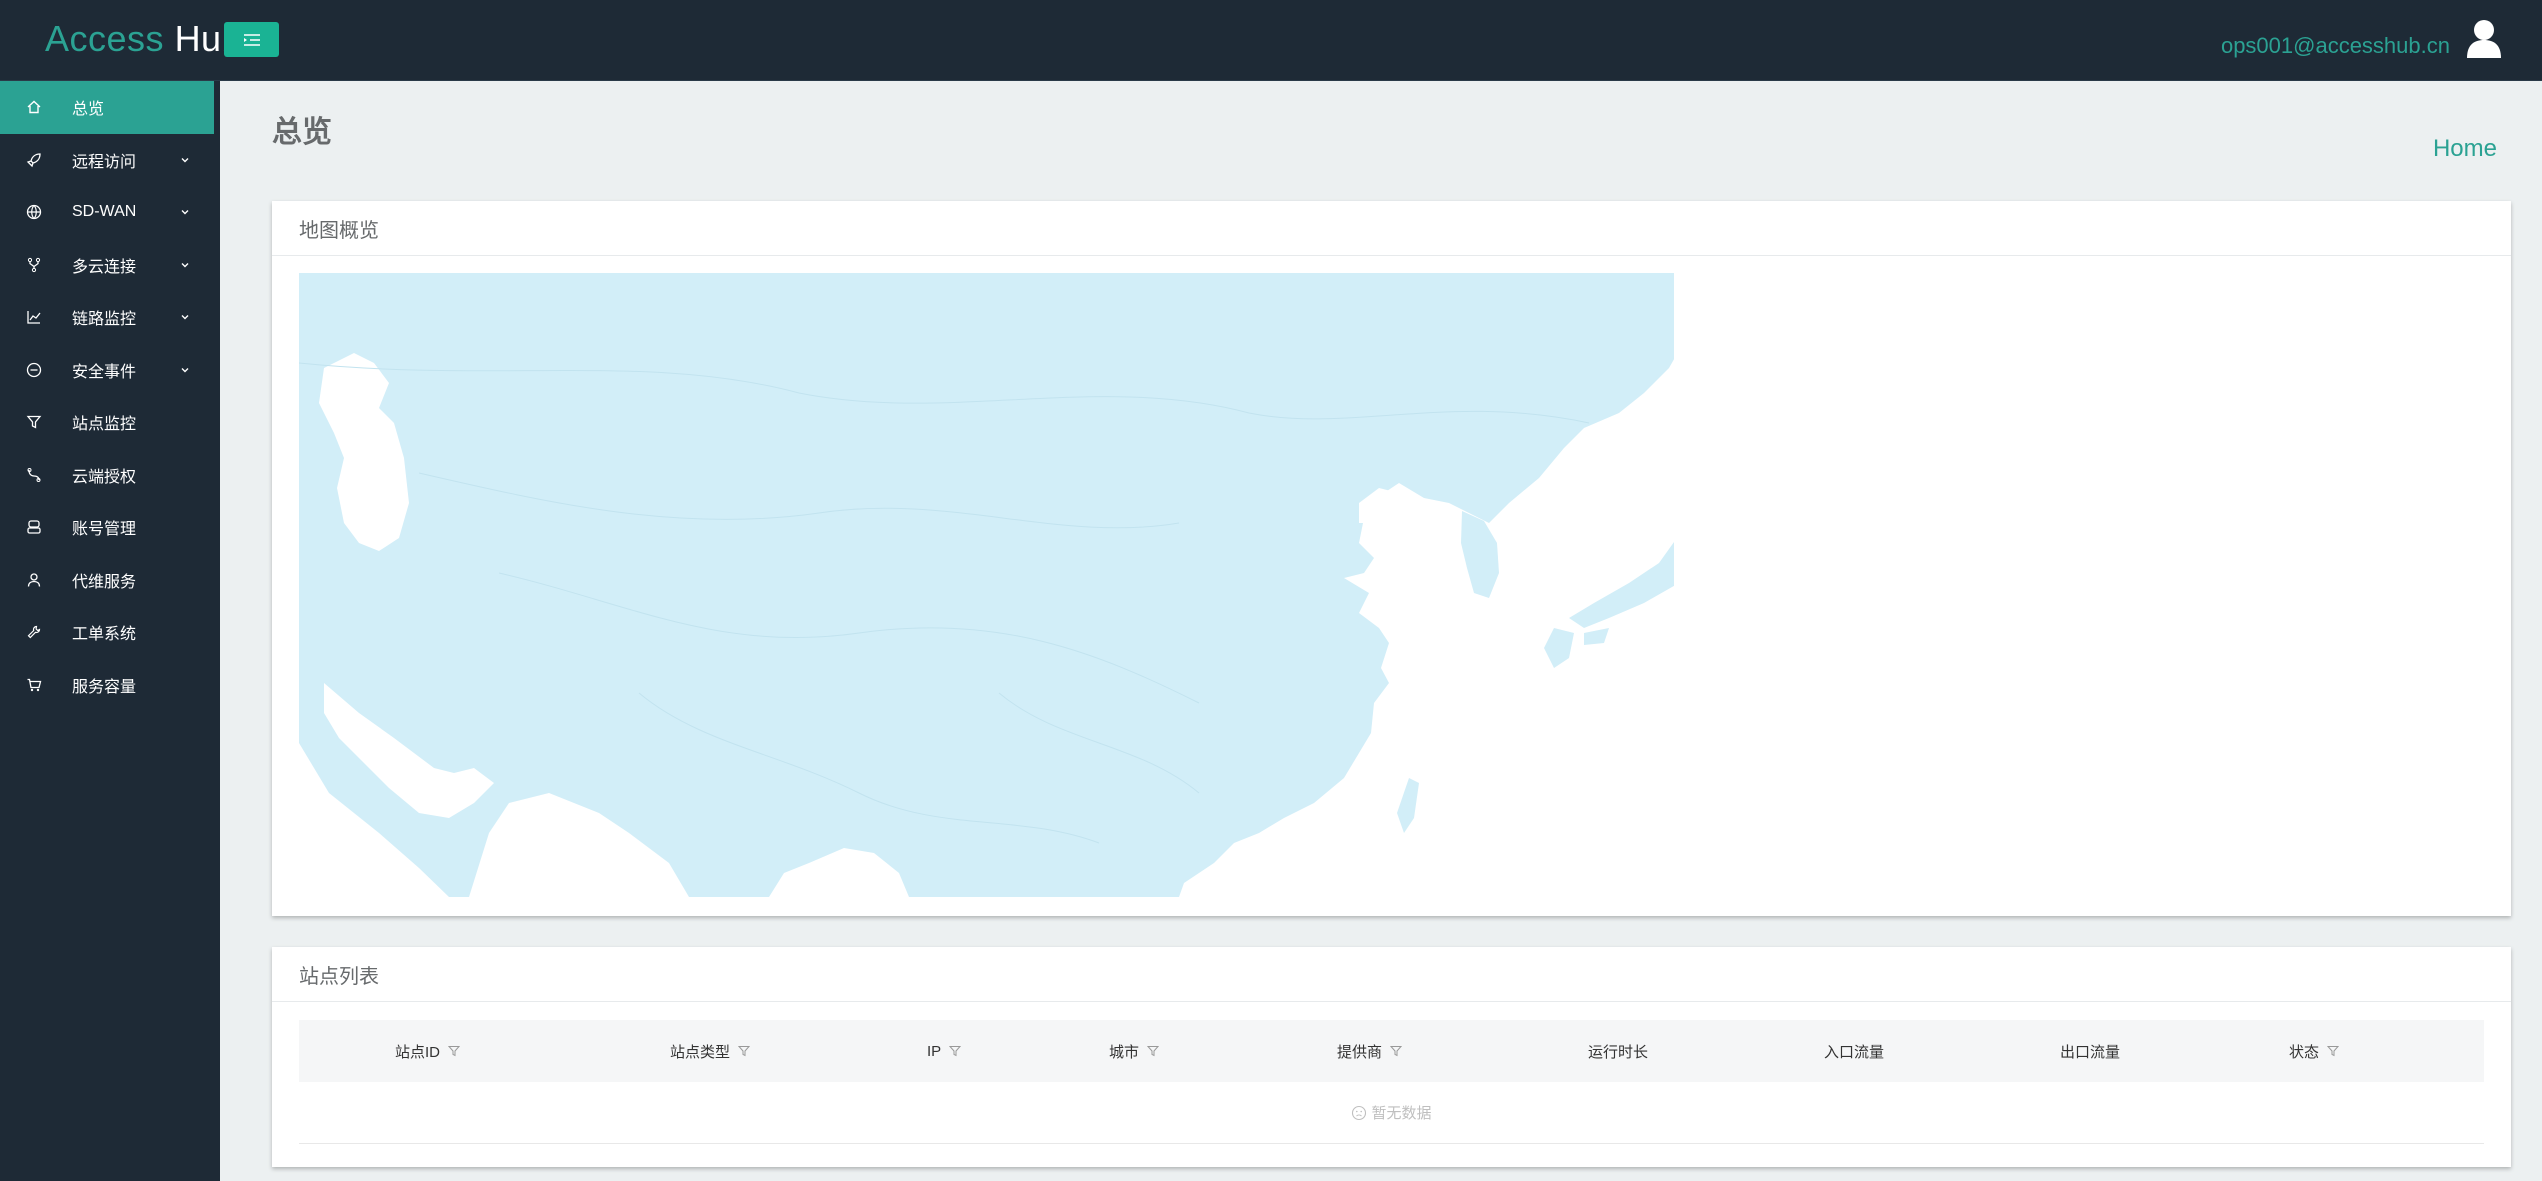 Image resolution: width=2542 pixels, height=1181 pixels. Describe the element at coordinates (104, 320) in the screenshot. I see `sidebar-item-label: 链路监控` at that location.